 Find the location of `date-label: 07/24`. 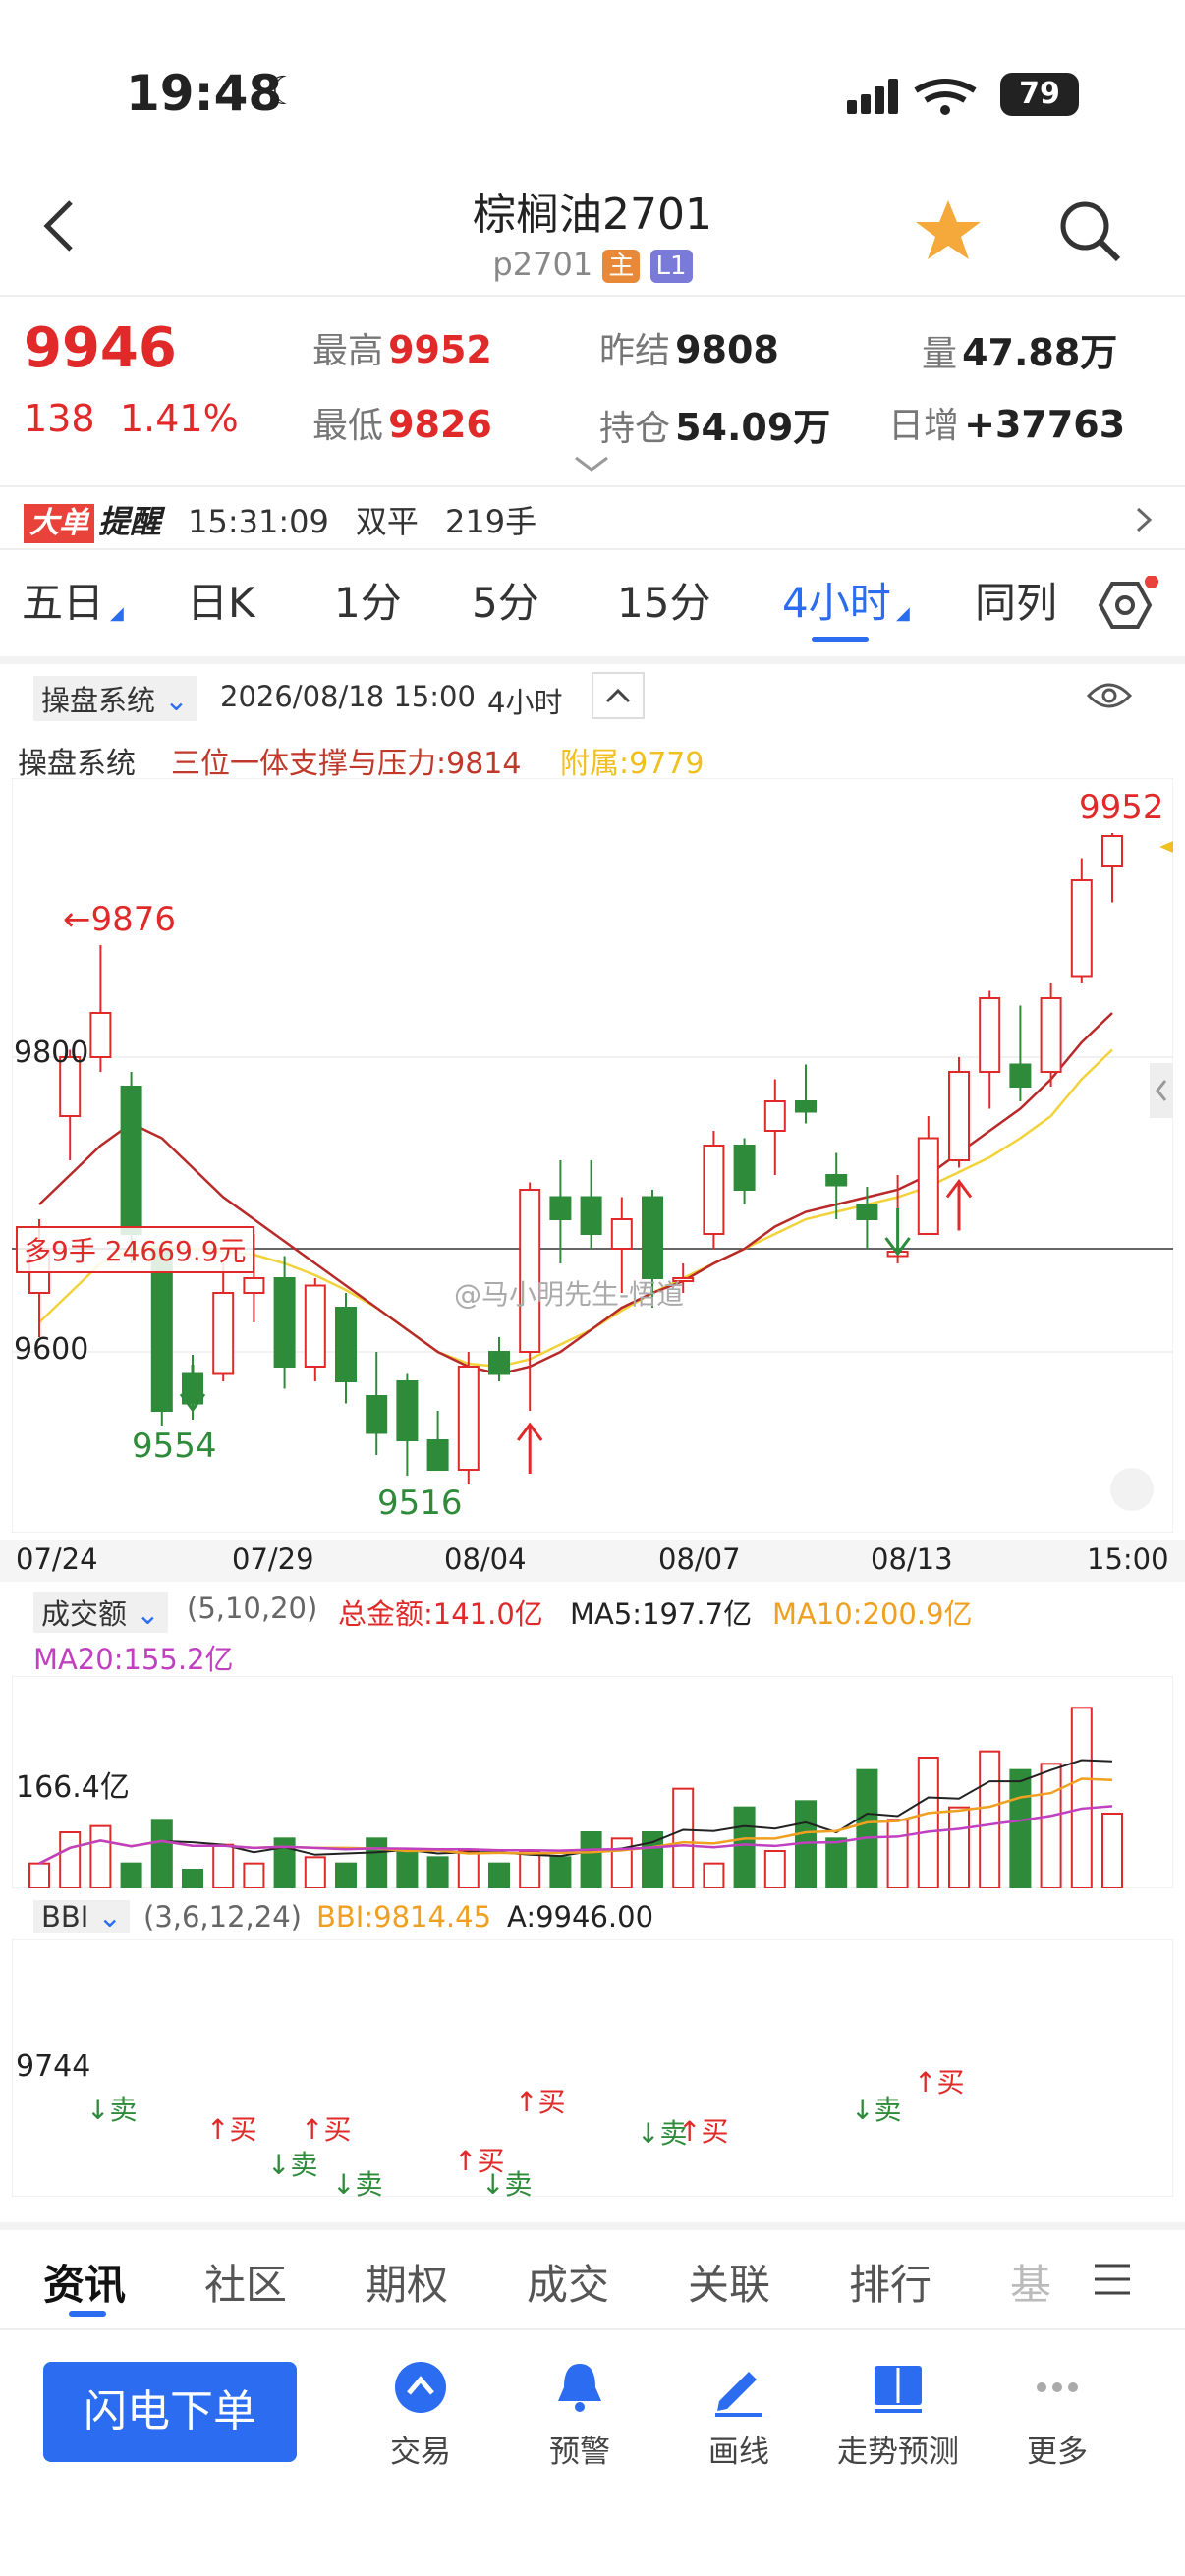

date-label: 07/24 is located at coordinates (57, 1559).